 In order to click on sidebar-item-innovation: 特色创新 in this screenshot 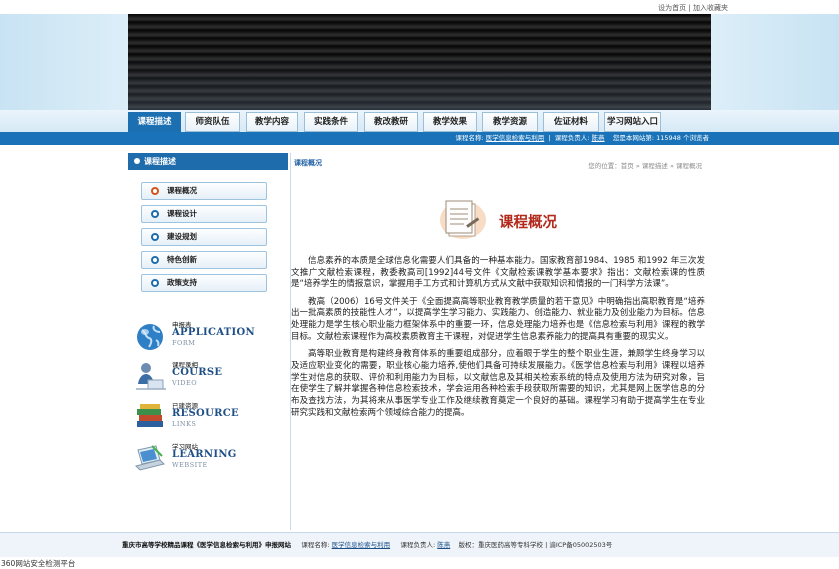, I will do `click(204, 260)`.